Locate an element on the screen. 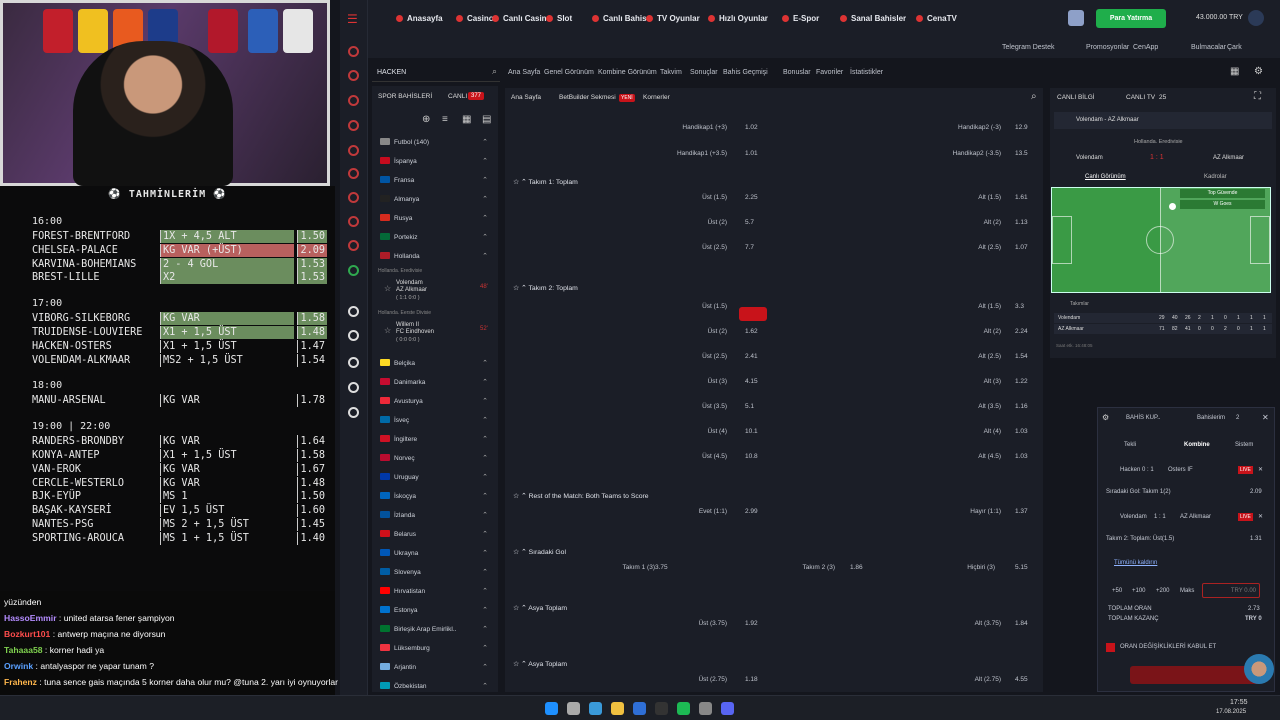 The height and width of the screenshot is (720, 1280). odd-value: 2.25 is located at coordinates (751, 198).